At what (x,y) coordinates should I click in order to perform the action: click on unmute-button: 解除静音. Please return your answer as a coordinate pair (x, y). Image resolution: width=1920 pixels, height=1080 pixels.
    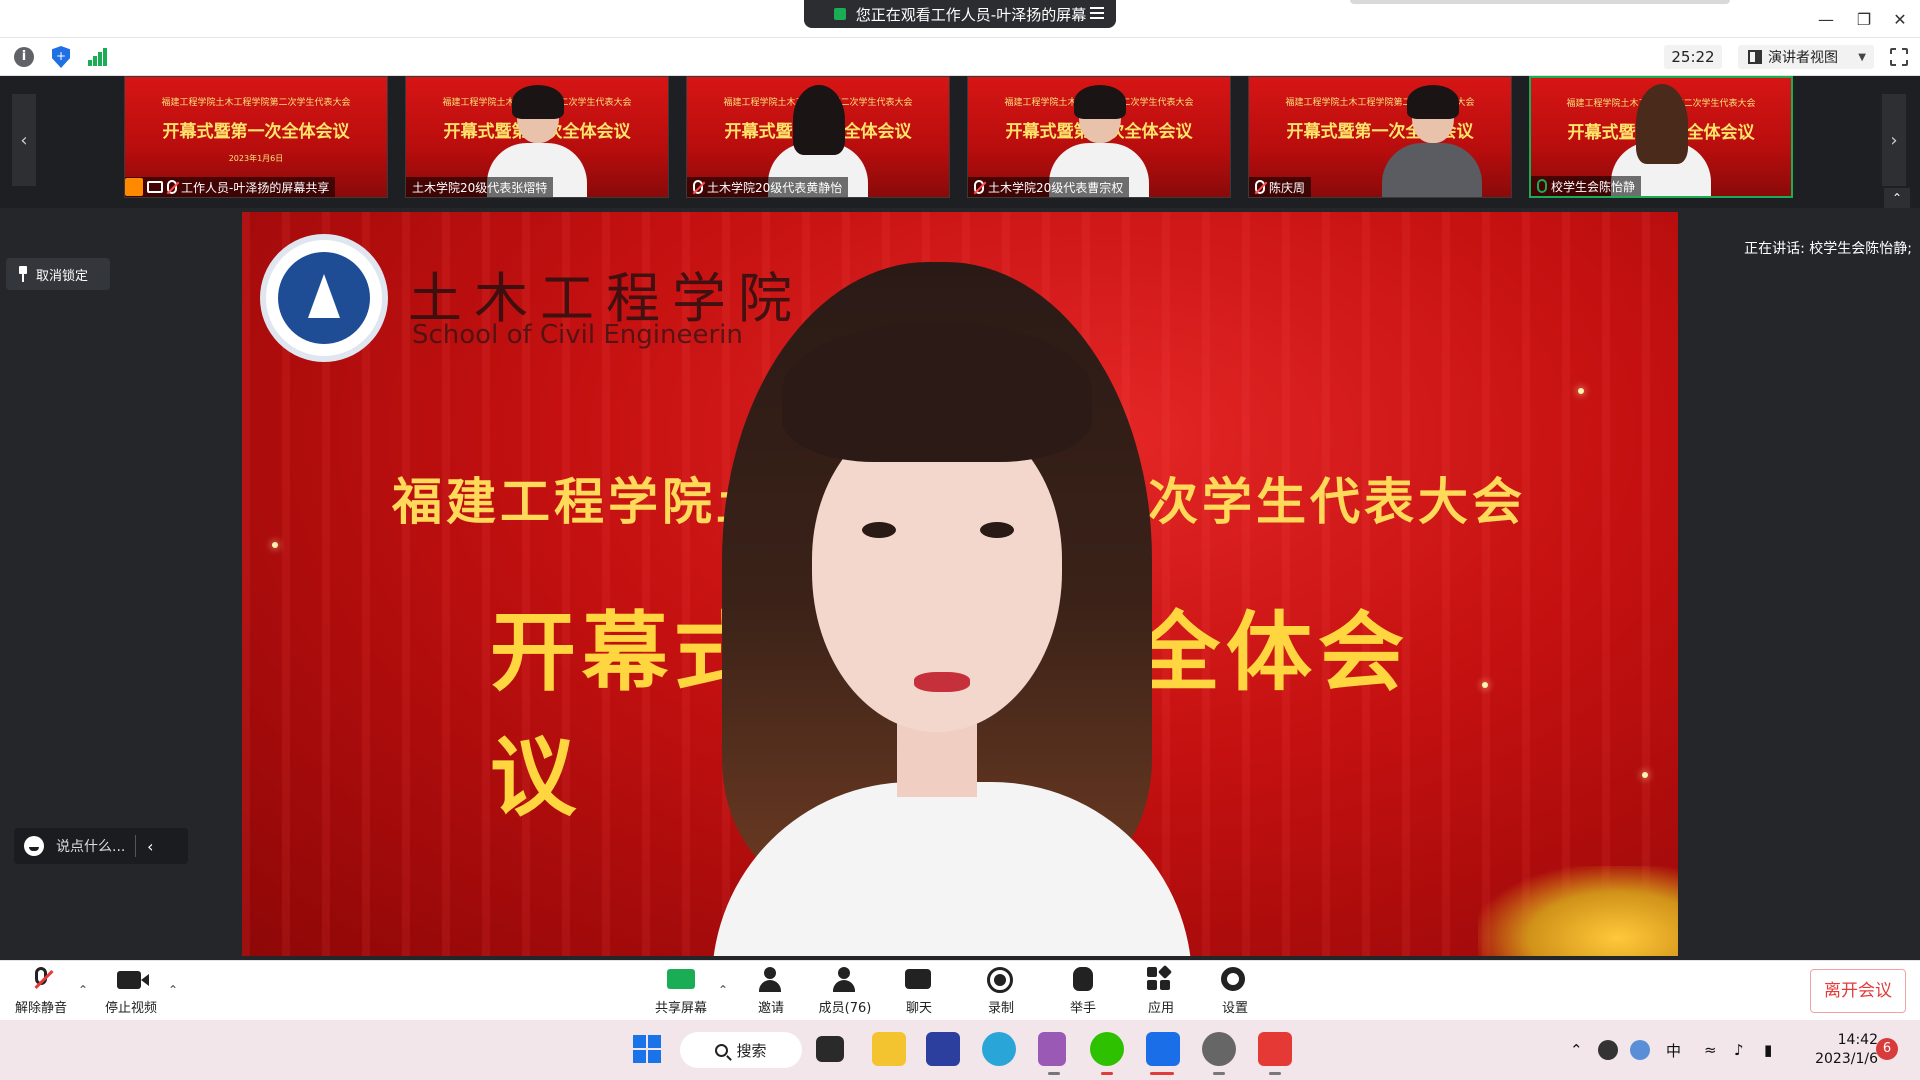
    Looking at the image, I should click on (41, 992).